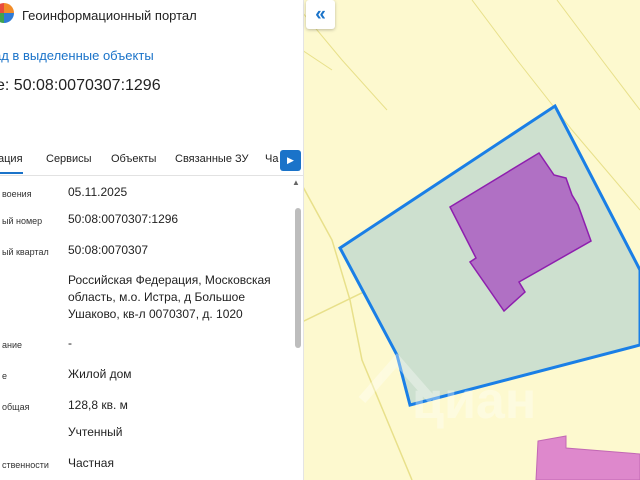  Describe the element at coordinates (22, 221) in the screenshot. I see `detail-label: ый номер` at that location.